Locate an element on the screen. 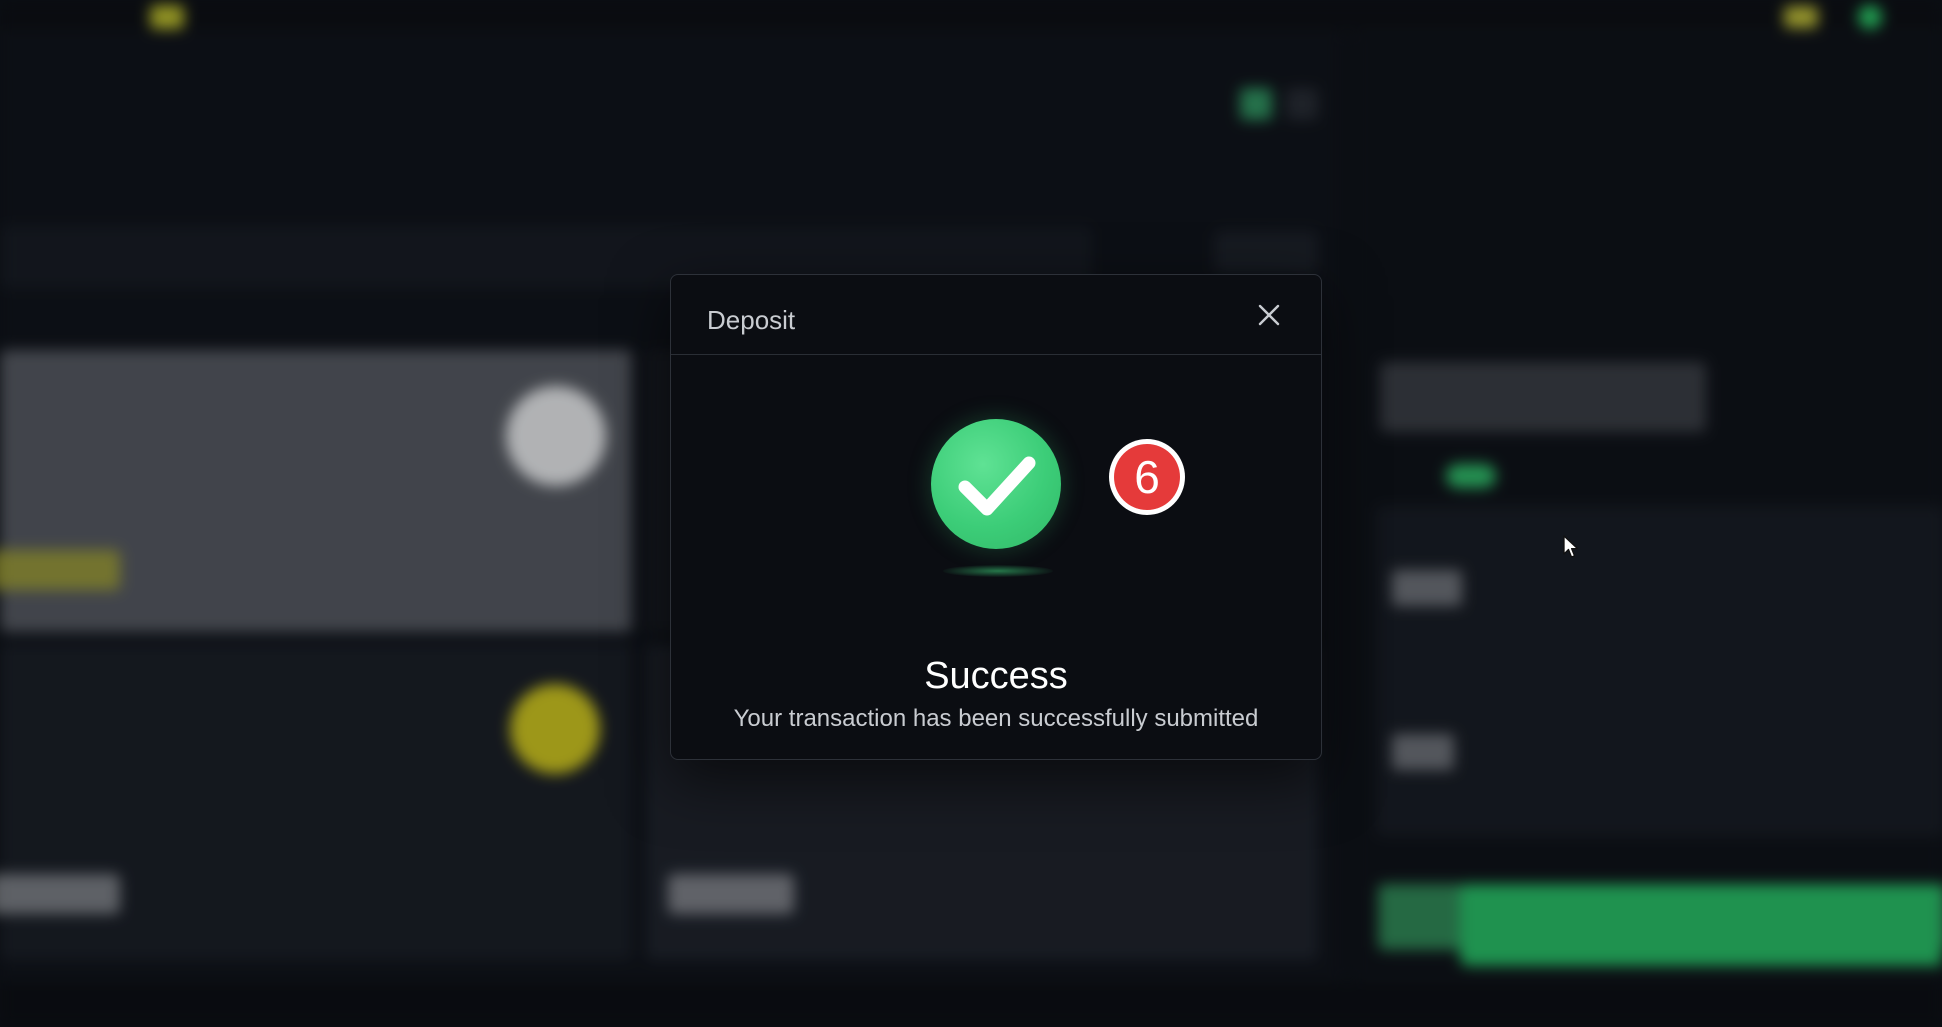 This screenshot has height=1027, width=1942. eth-coin-icon is located at coordinates (556, 436).